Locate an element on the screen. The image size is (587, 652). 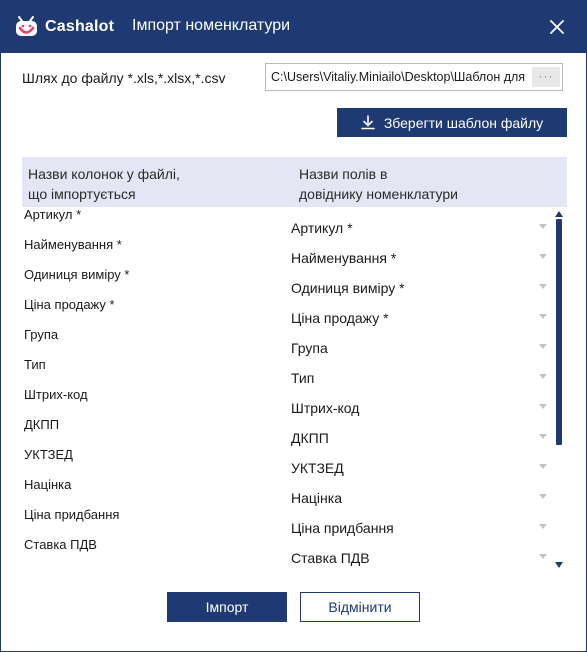
source-column-label: УКТЗЕД is located at coordinates (48, 454).